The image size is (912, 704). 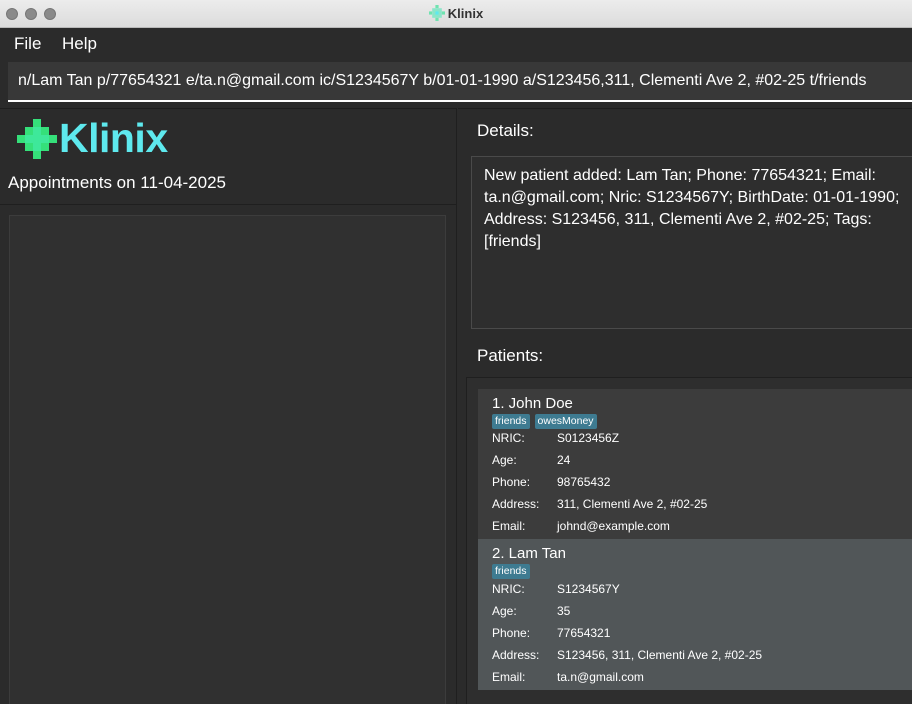 What do you see at coordinates (505, 130) in the screenshot?
I see `details-label: Details:` at bounding box center [505, 130].